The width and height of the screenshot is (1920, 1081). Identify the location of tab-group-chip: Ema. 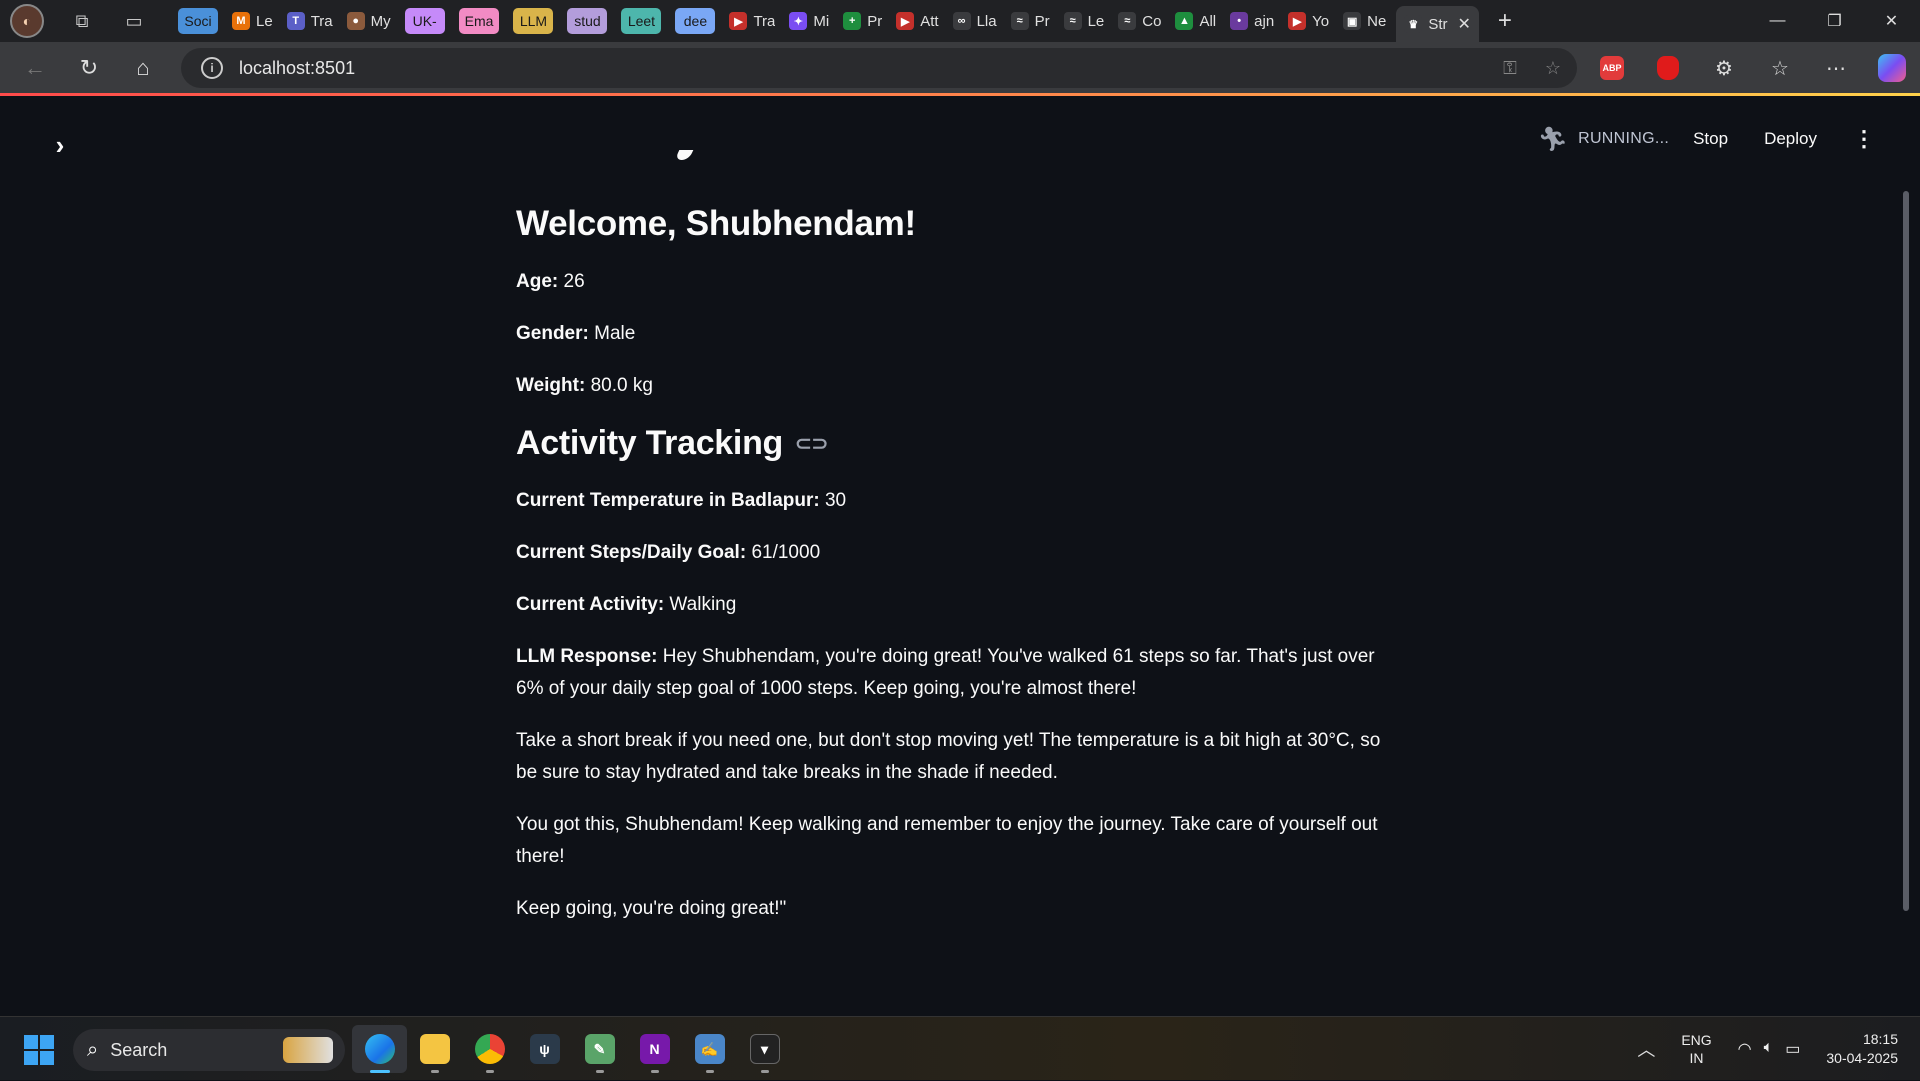
(479, 21).